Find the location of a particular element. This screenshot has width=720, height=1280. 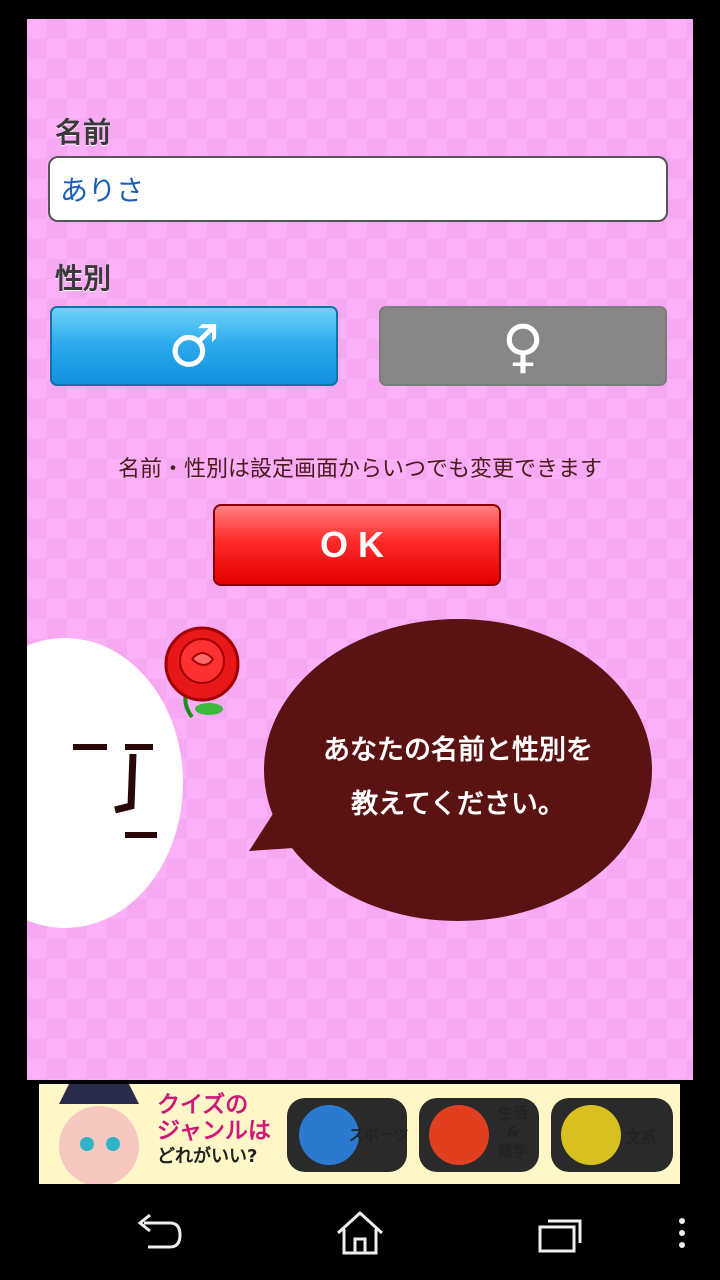

female-icon: ♀ is located at coordinates (523, 346).